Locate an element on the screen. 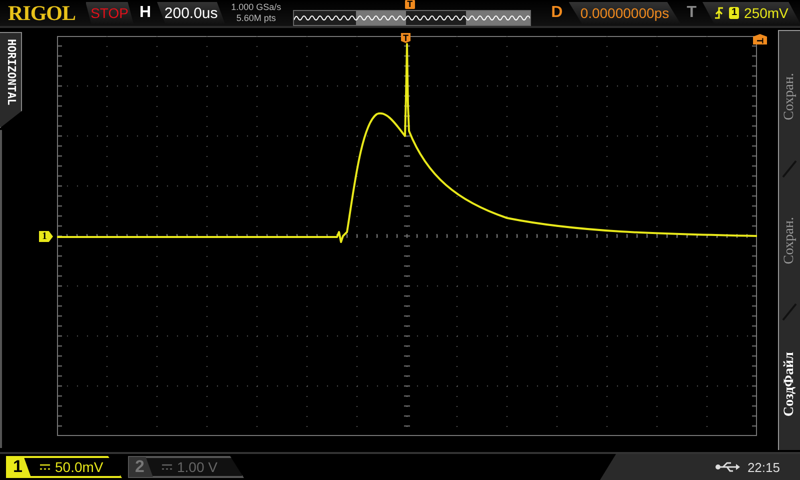 This screenshot has width=800, height=480. channel-number: 1 is located at coordinates (19, 467).